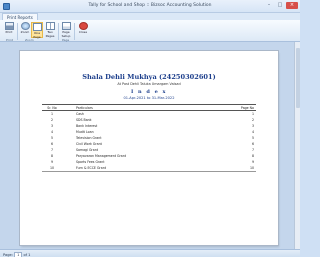 This screenshot has width=320, height=257. Describe the element at coordinates (149, 98) in the screenshot. I see `report-period: 01-Apr-2021 to 31-Mar-2022` at that location.